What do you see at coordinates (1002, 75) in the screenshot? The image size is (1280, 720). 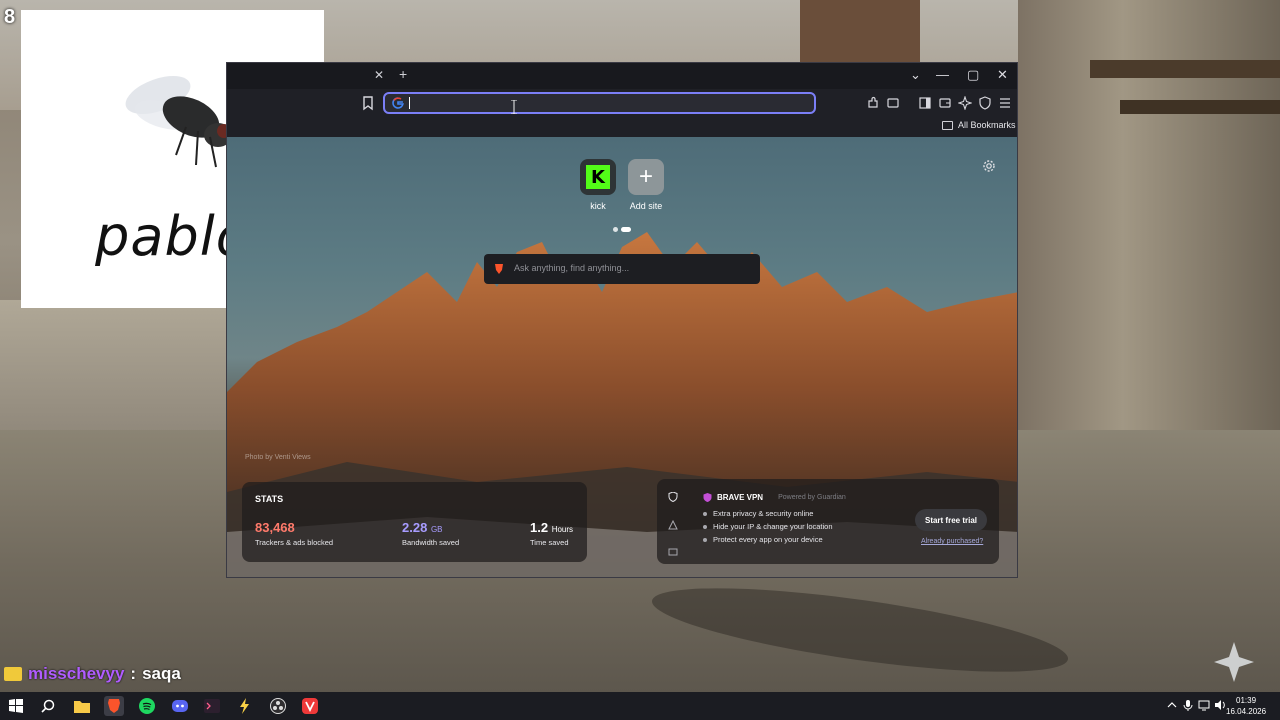 I see `close-window-button: ✕` at bounding box center [1002, 75].